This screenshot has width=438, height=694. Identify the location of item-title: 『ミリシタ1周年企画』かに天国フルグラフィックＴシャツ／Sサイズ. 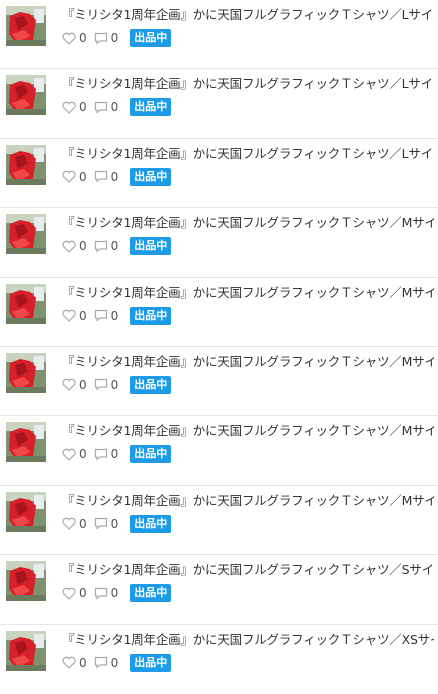
(248, 570).